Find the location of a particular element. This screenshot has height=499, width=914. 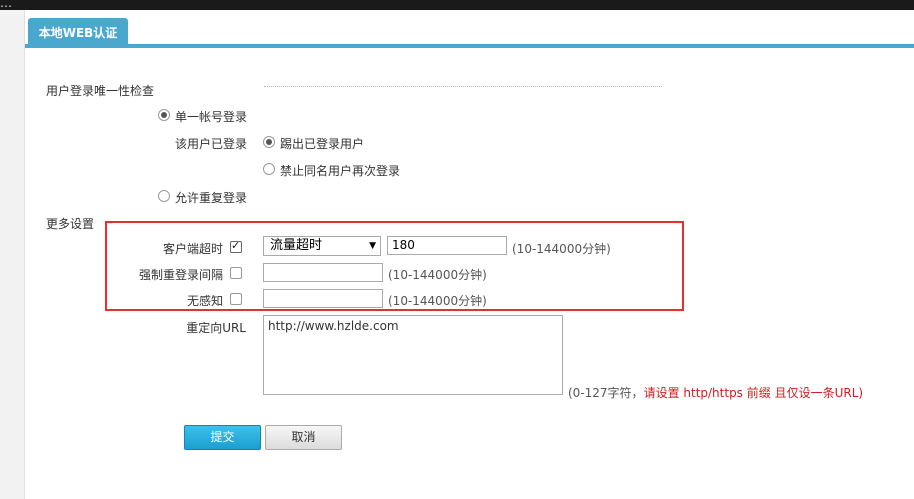

redirect-url-hint: (0-127字符，请设置 http/https 前缀 且仅设一条URL) is located at coordinates (715, 392).